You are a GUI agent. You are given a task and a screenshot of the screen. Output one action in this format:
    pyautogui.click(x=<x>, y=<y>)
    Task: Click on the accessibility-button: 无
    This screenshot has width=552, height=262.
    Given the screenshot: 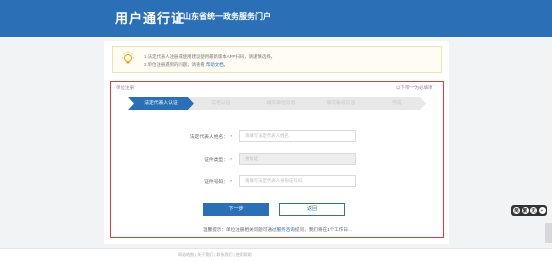 What is the action you would take?
    pyautogui.click(x=533, y=210)
    